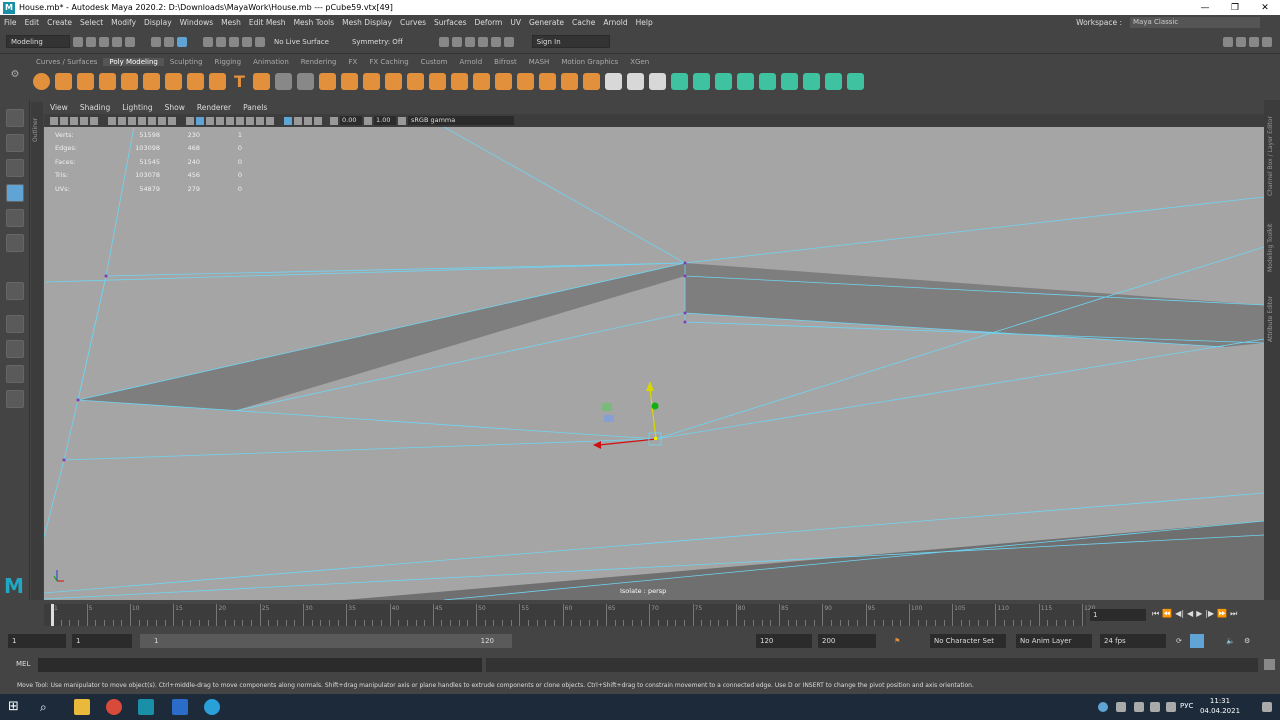  Describe the element at coordinates (367, 22) in the screenshot. I see `menu-mesh-display: Mesh Display` at that location.